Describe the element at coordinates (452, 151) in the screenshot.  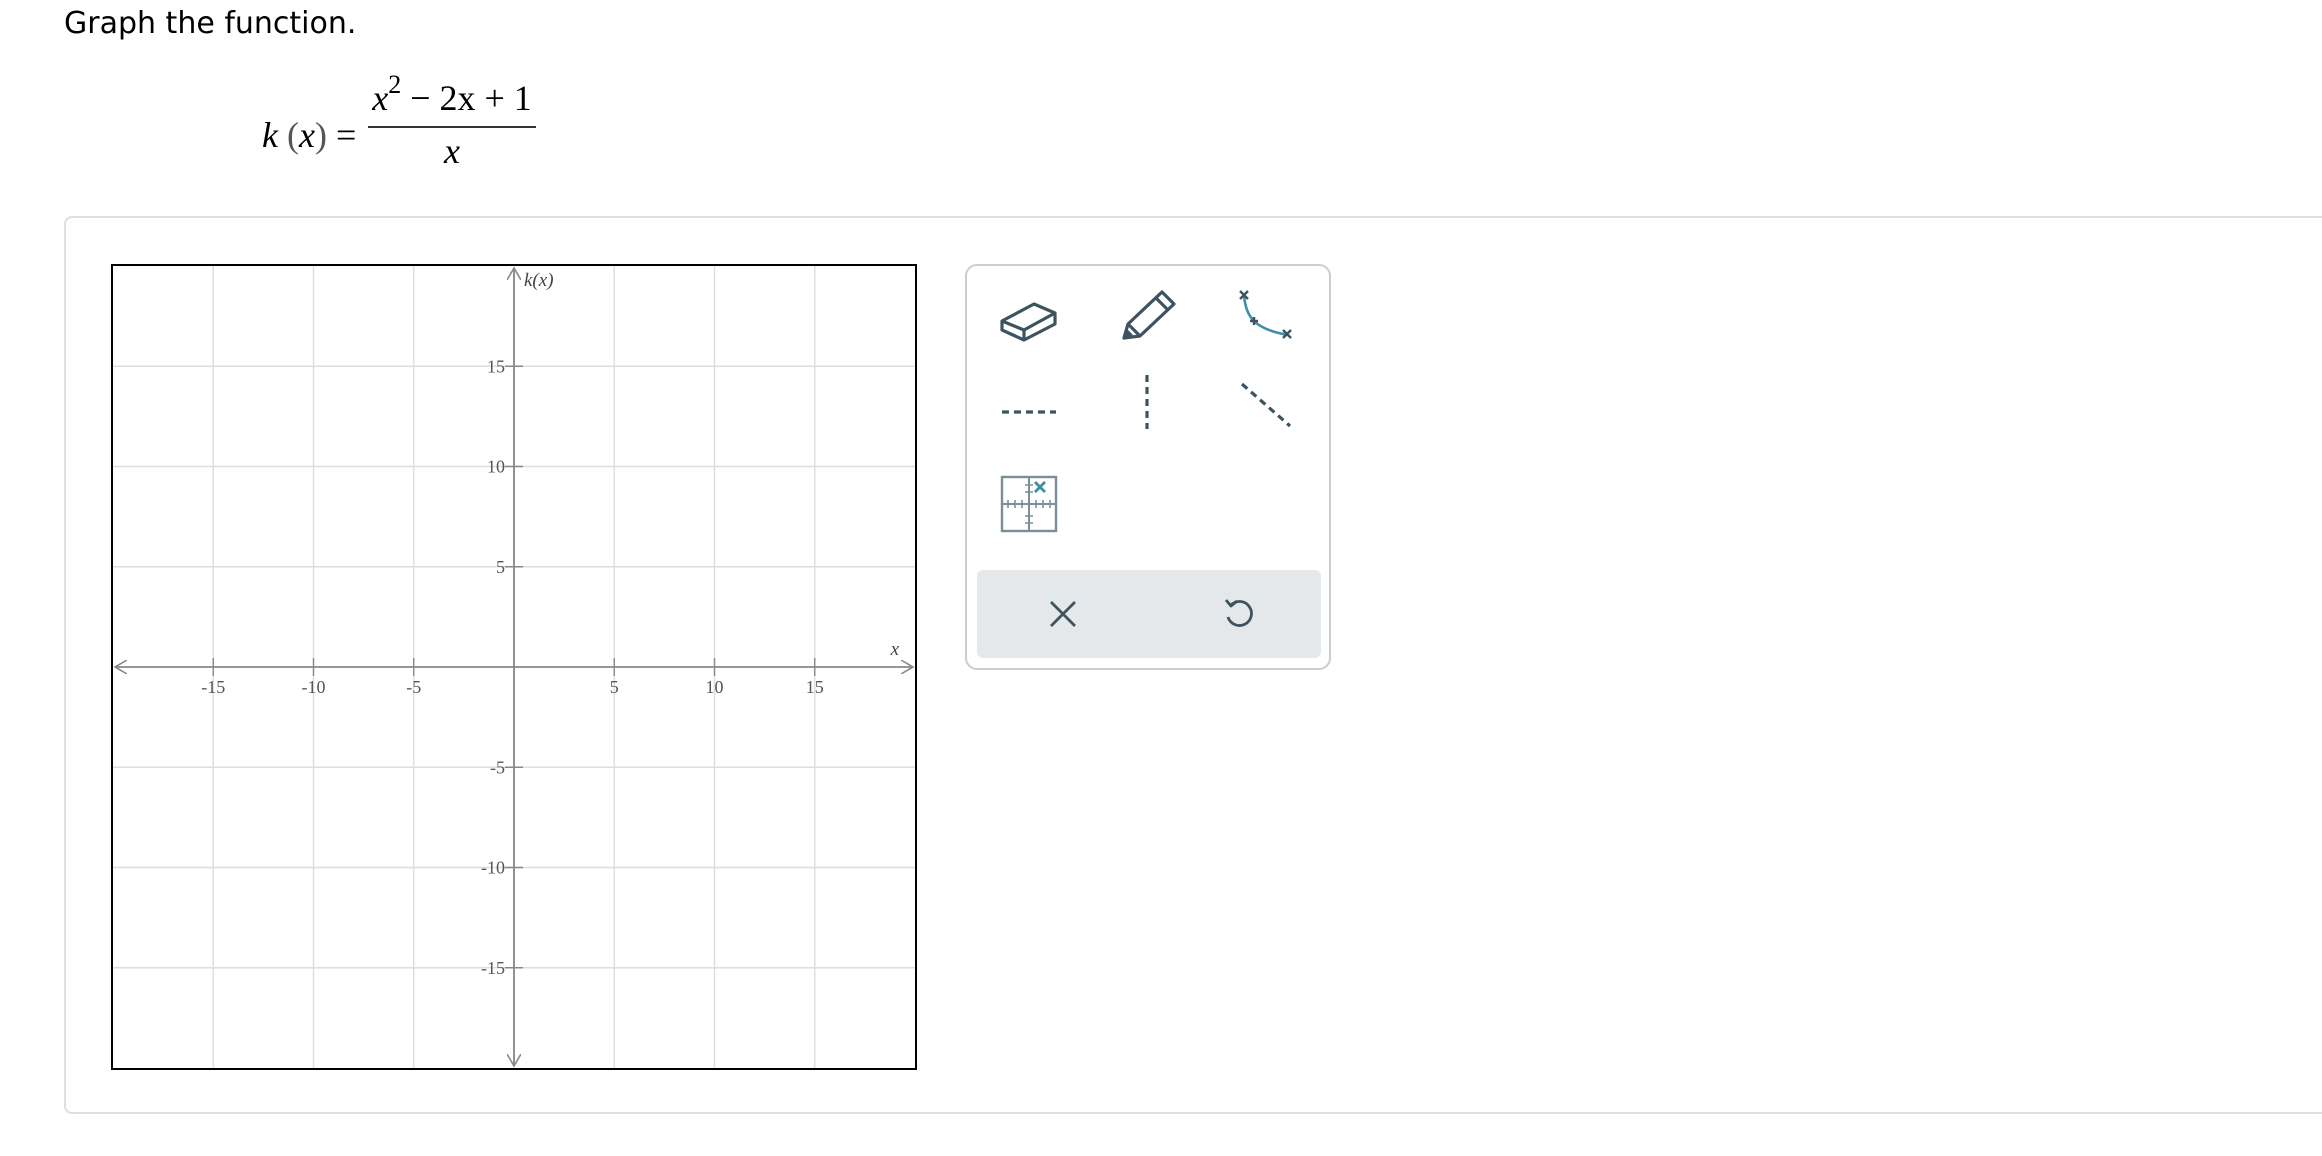
I see `formula-denominator: x` at that location.